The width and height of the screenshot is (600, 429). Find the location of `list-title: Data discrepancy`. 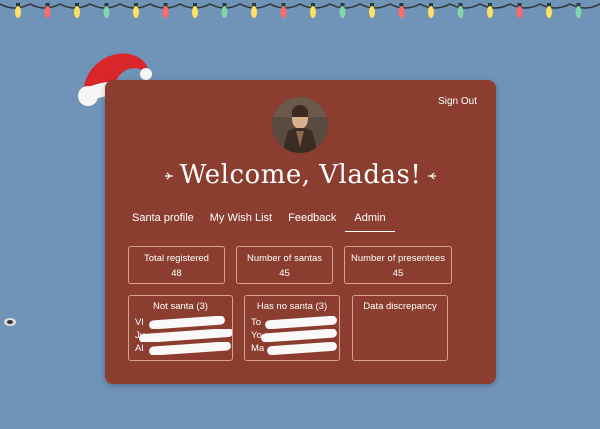

list-title: Data discrepancy is located at coordinates (400, 306).